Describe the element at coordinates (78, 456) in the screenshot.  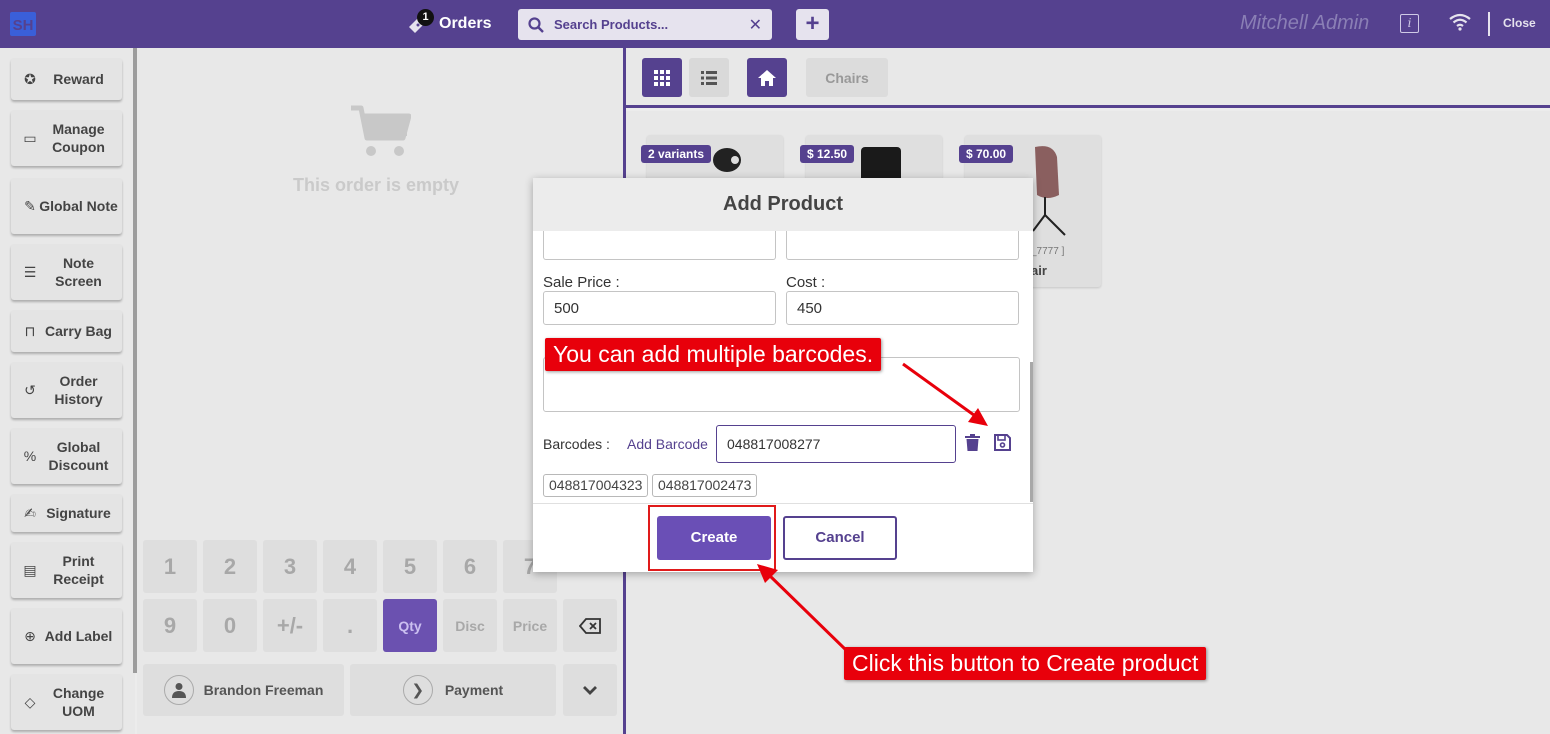
I see `left-button-label: Global Discount` at that location.